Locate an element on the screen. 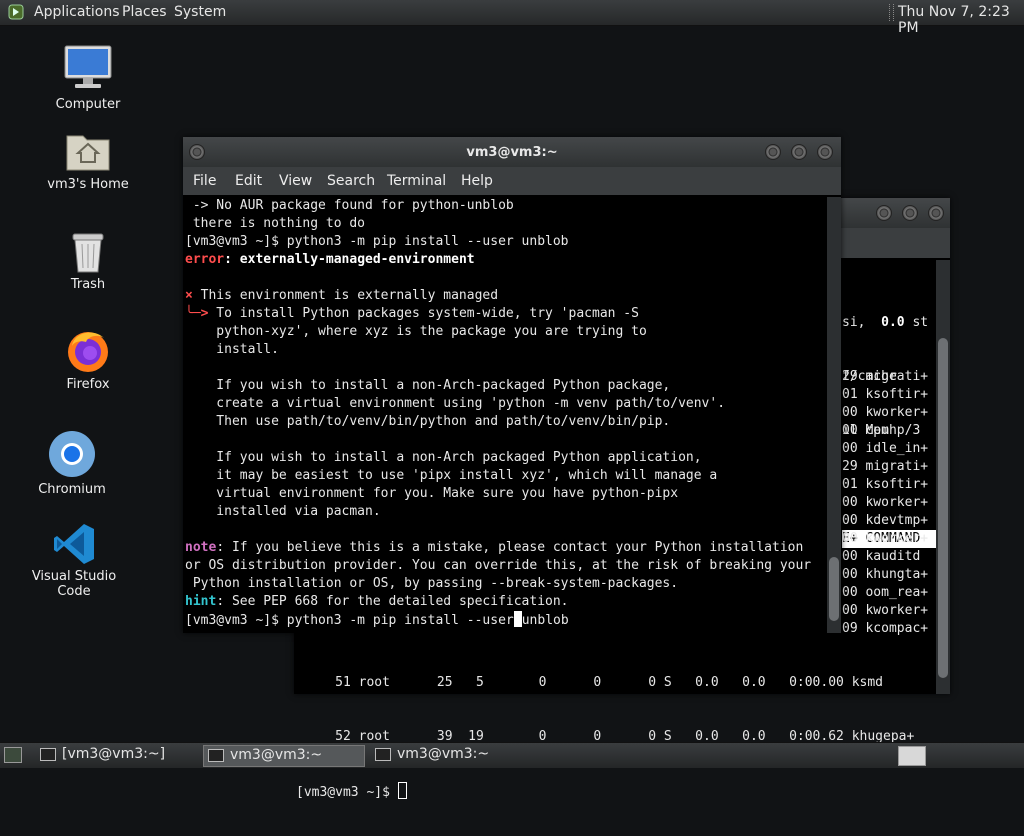  terminal-line: installed via pacman. is located at coordinates (283, 511).